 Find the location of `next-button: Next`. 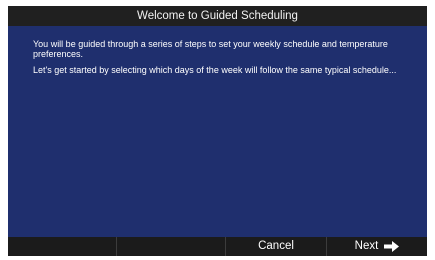

next-button: Next is located at coordinates (377, 246).